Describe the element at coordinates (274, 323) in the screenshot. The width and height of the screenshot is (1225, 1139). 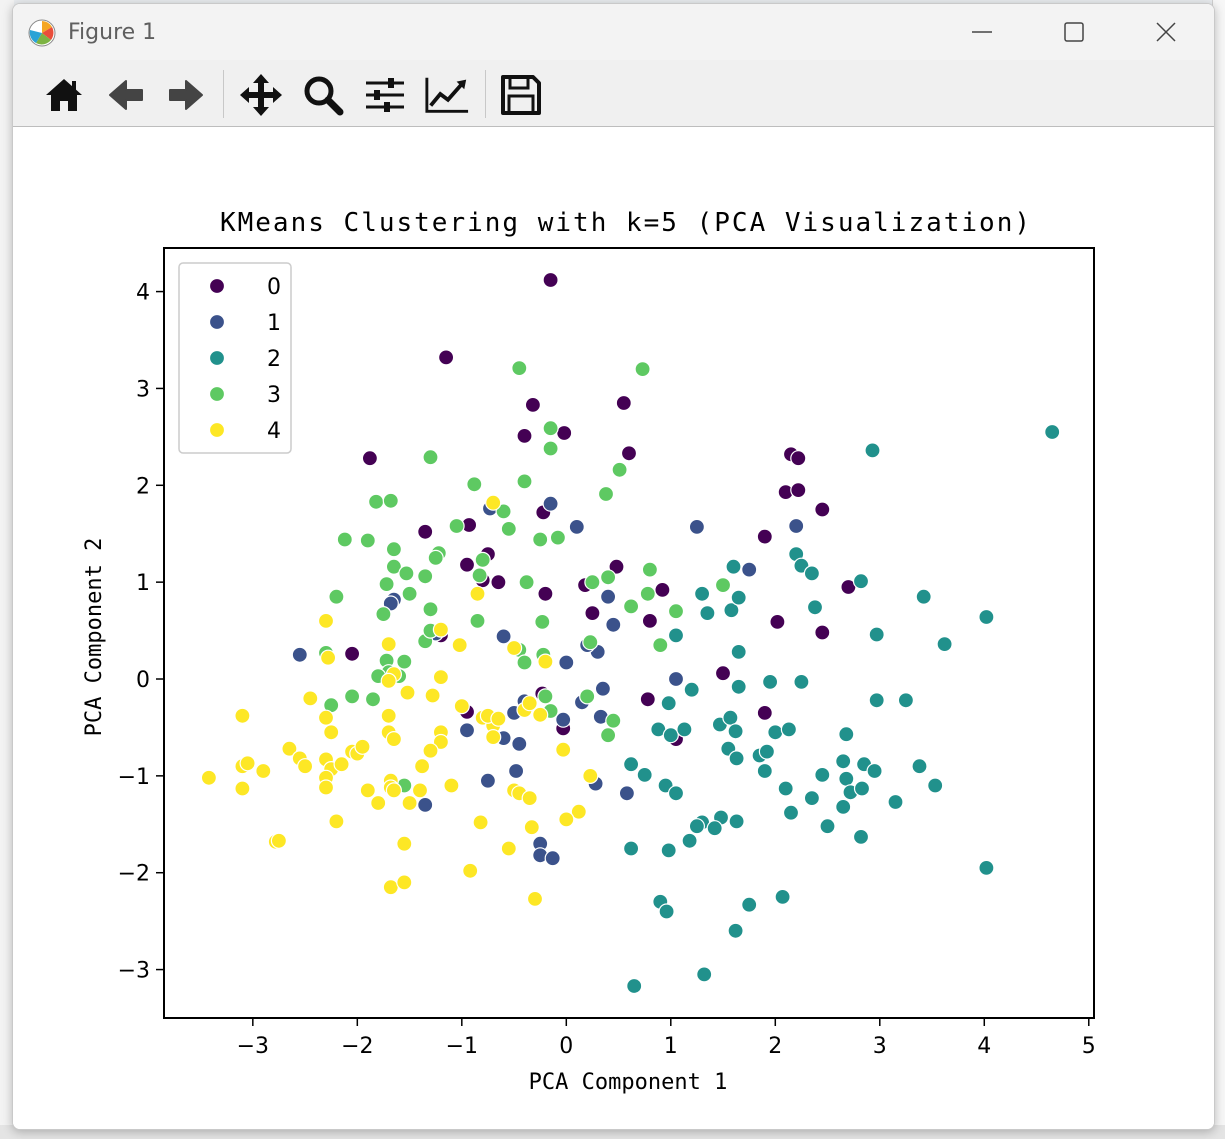
I see `legend-label: 1` at that location.